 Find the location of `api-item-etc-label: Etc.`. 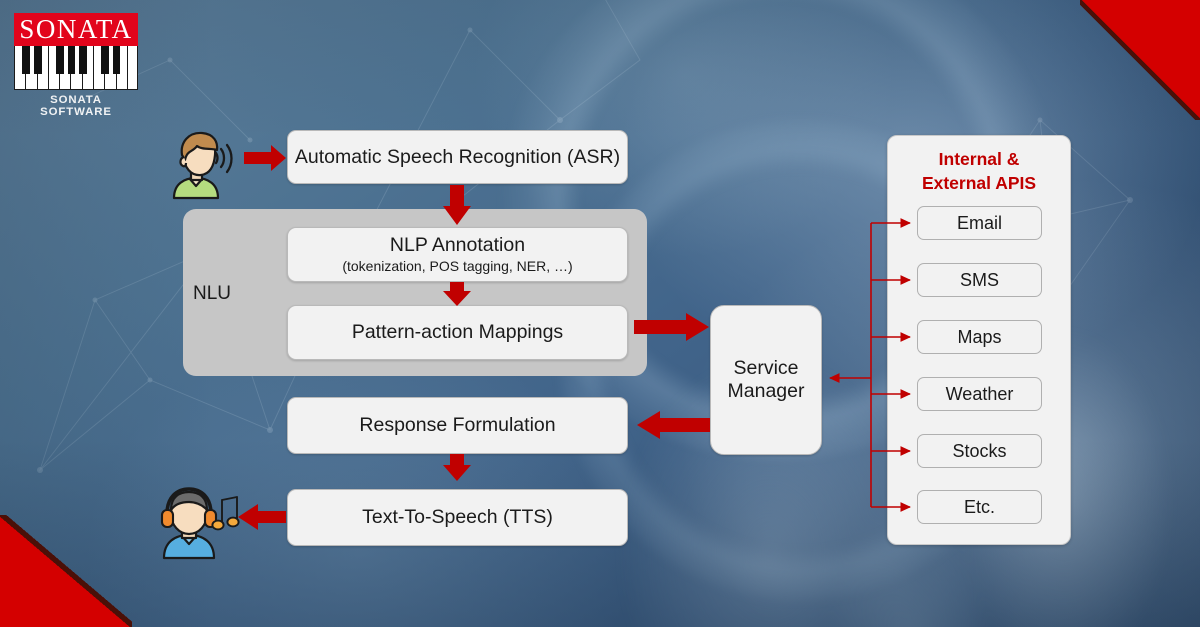

api-item-etc-label: Etc. is located at coordinates (979, 506).